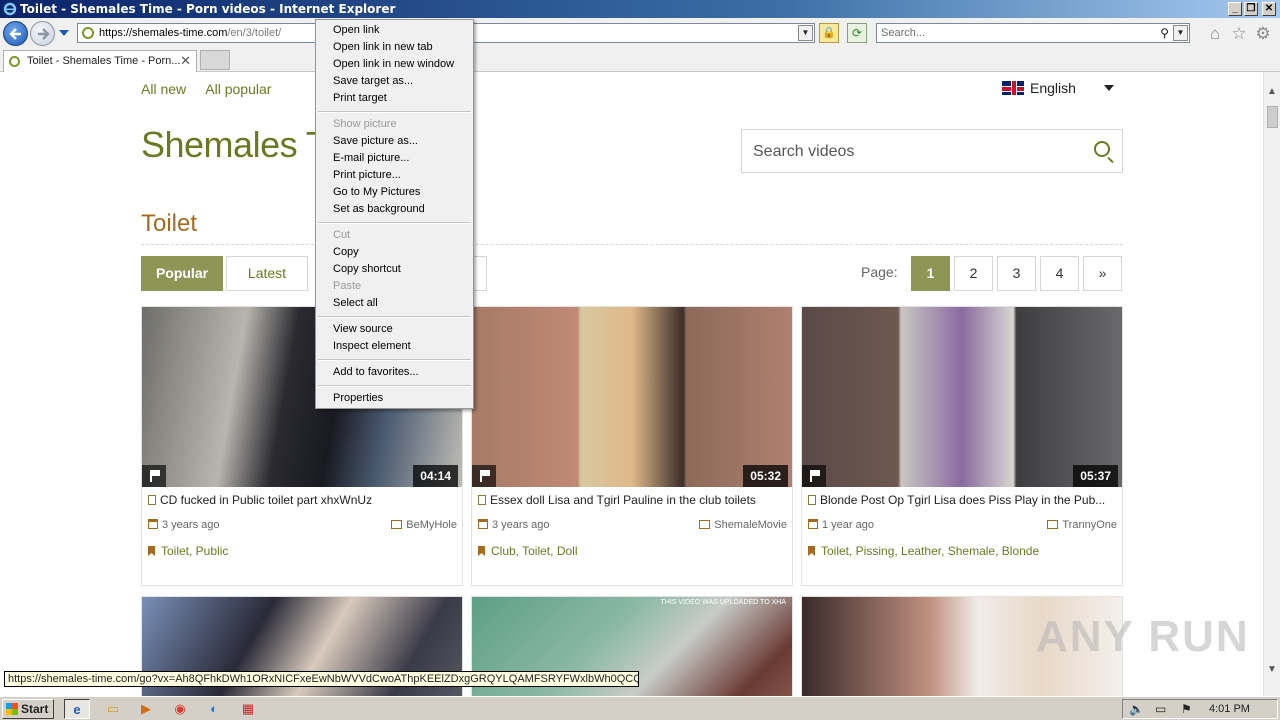  Describe the element at coordinates (424, 525) in the screenshot. I see `video-source: BeMyHole` at that location.